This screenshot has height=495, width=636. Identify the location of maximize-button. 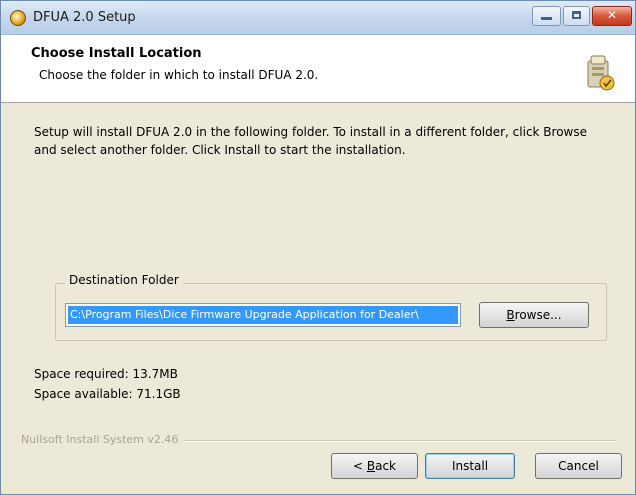
(576, 16).